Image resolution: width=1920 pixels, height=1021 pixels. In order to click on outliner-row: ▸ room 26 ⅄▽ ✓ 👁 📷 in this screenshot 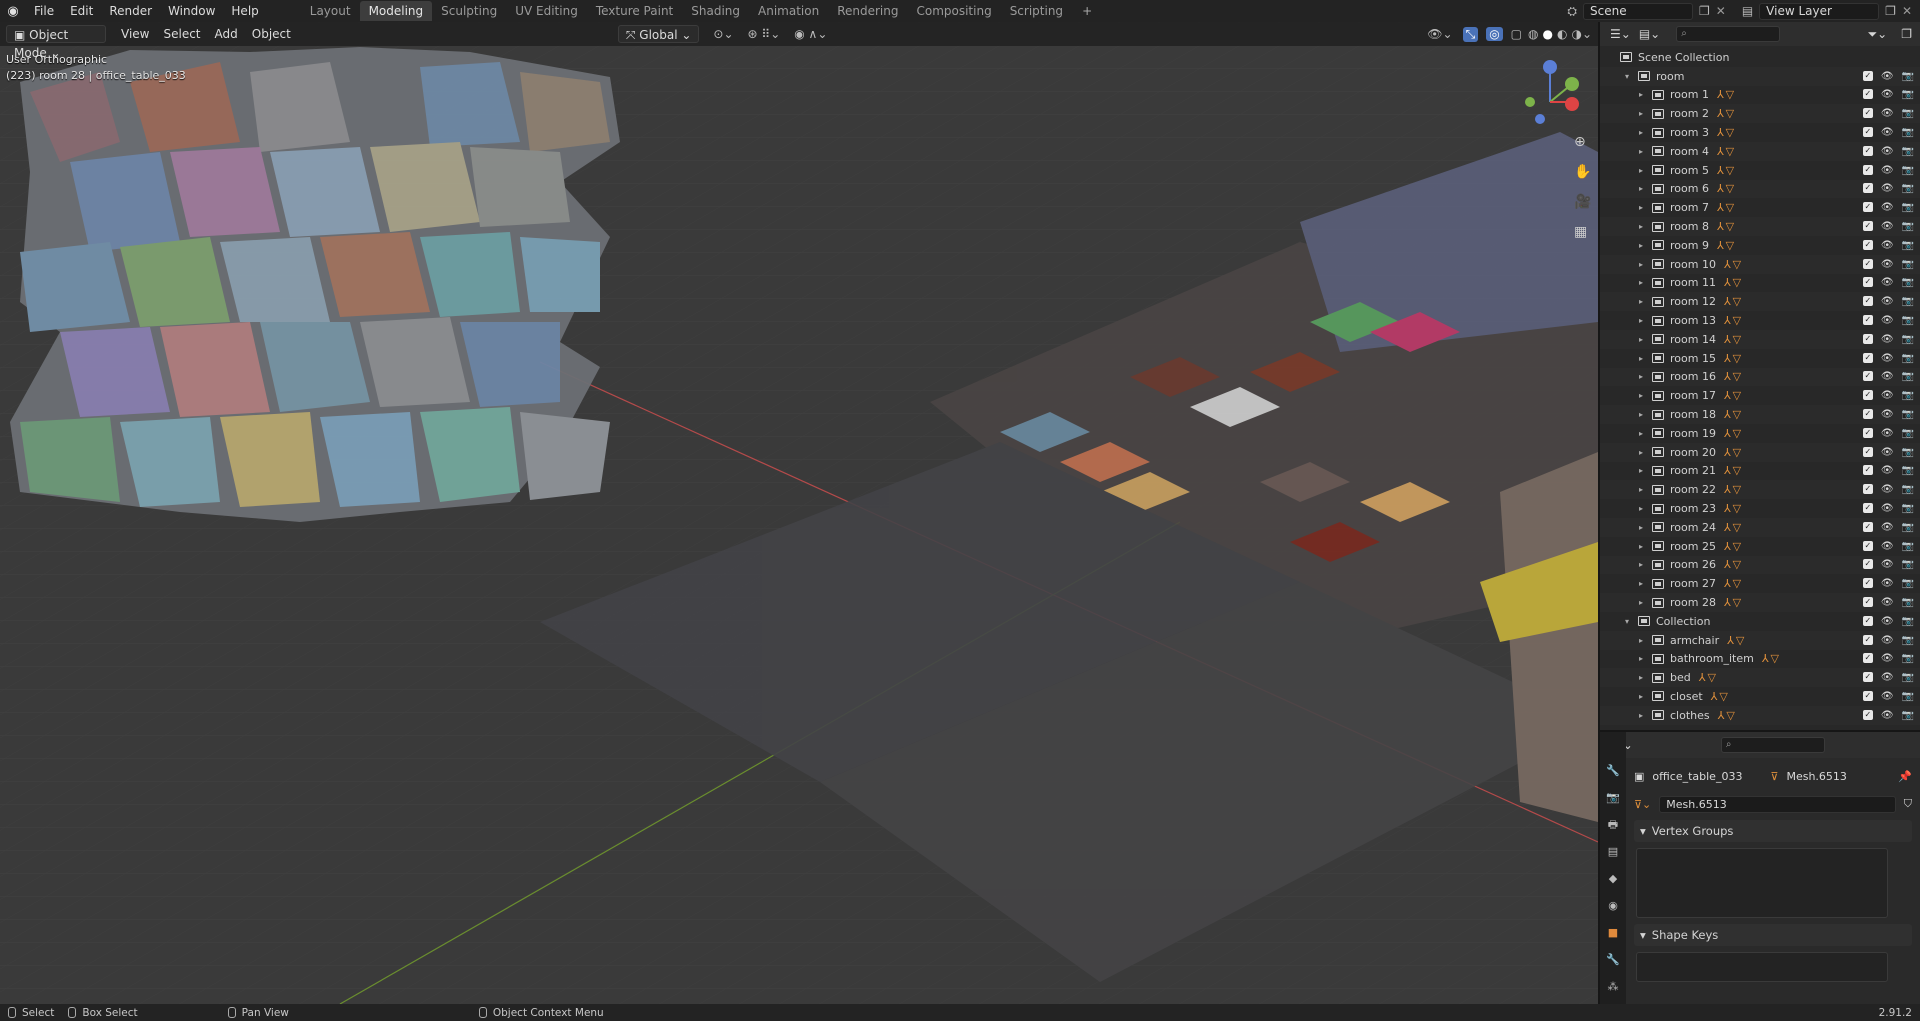, I will do `click(1760, 565)`.